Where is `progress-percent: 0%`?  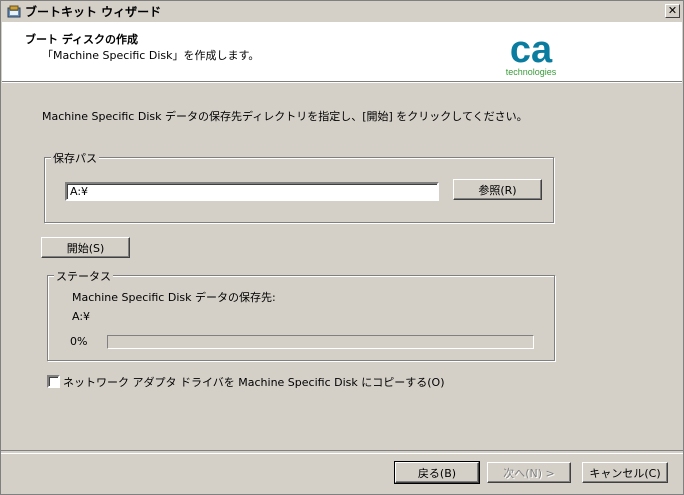 progress-percent: 0% is located at coordinates (79, 341).